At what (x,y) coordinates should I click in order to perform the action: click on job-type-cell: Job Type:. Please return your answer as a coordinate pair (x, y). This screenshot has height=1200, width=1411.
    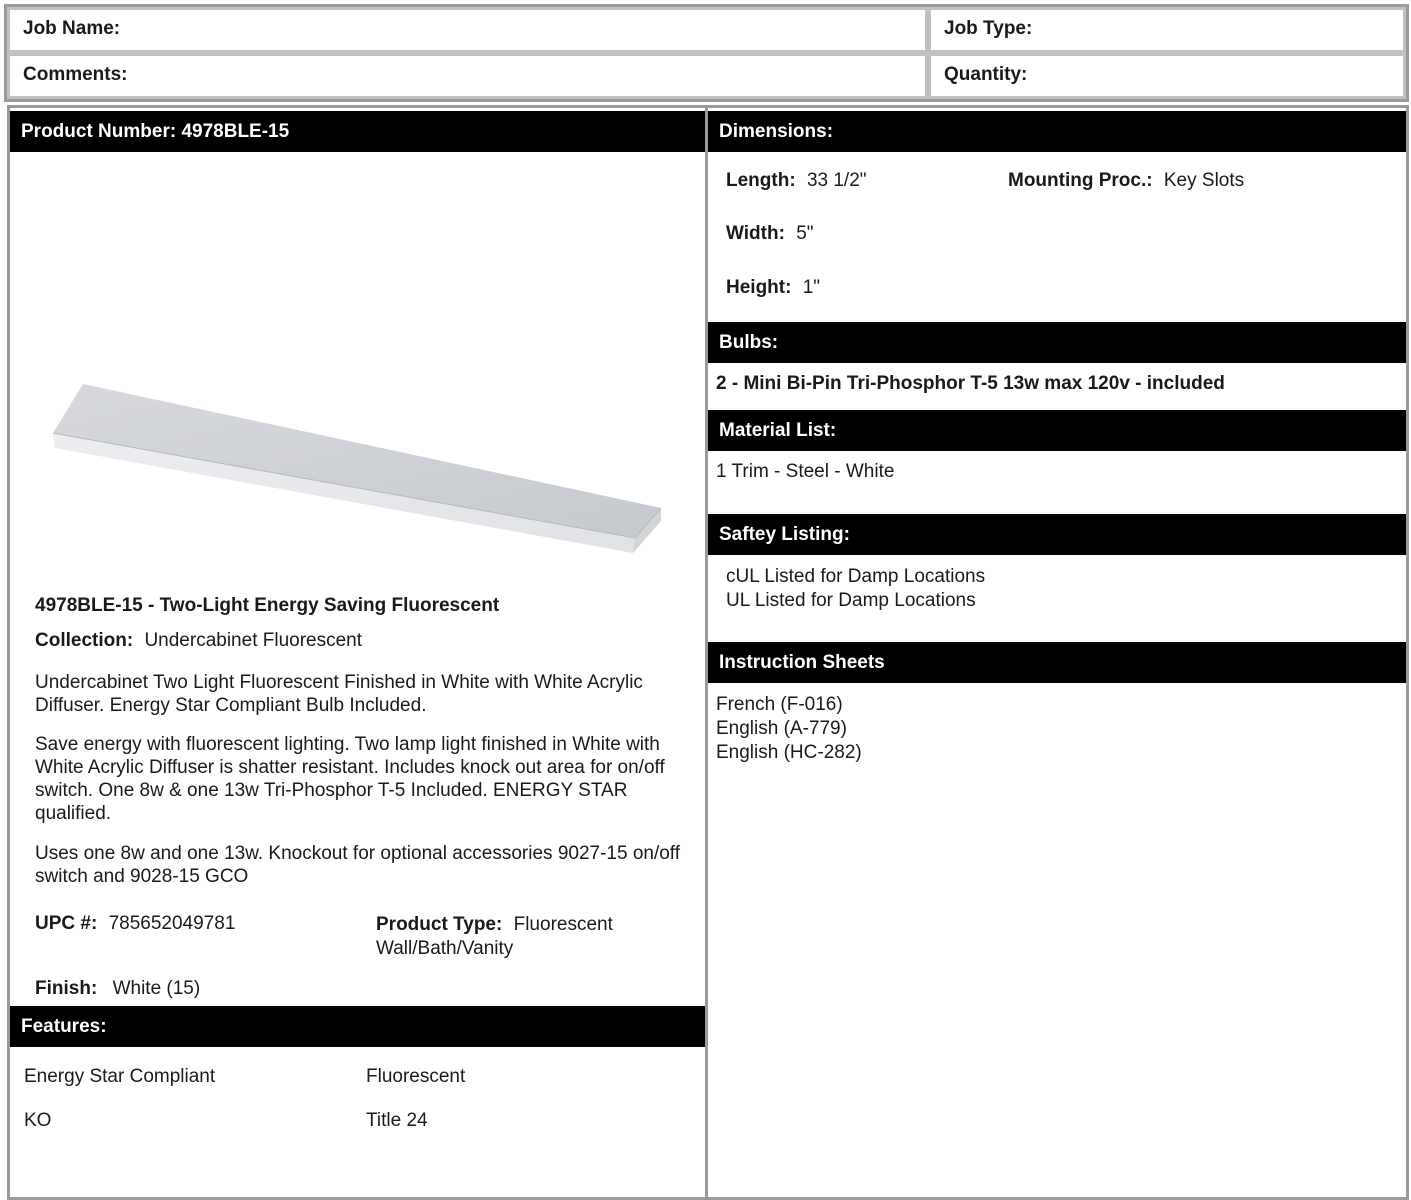
    Looking at the image, I should click on (1167, 30).